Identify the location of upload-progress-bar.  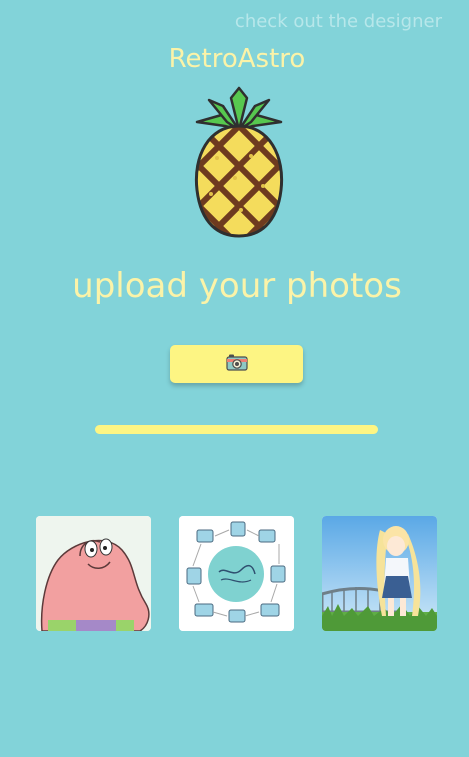
(236, 429).